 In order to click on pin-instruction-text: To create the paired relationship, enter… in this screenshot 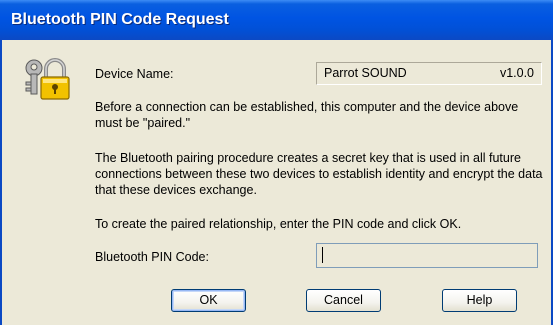, I will do `click(278, 224)`.